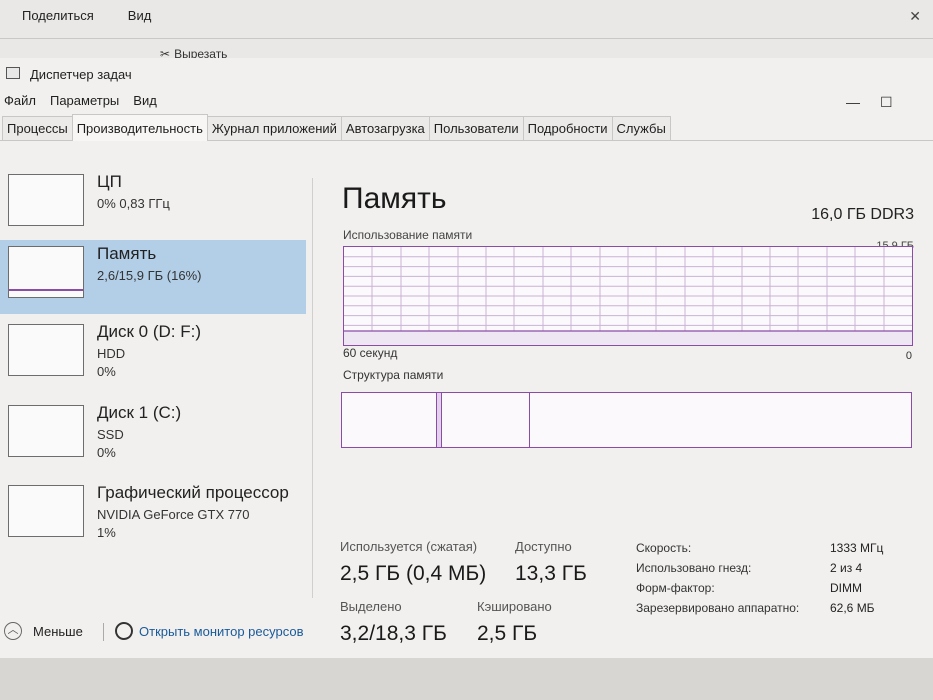 The image size is (933, 700). Describe the element at coordinates (466, 632) in the screenshot. I see `footer: ︿ Меньше Открыть монитор ресурсов` at that location.